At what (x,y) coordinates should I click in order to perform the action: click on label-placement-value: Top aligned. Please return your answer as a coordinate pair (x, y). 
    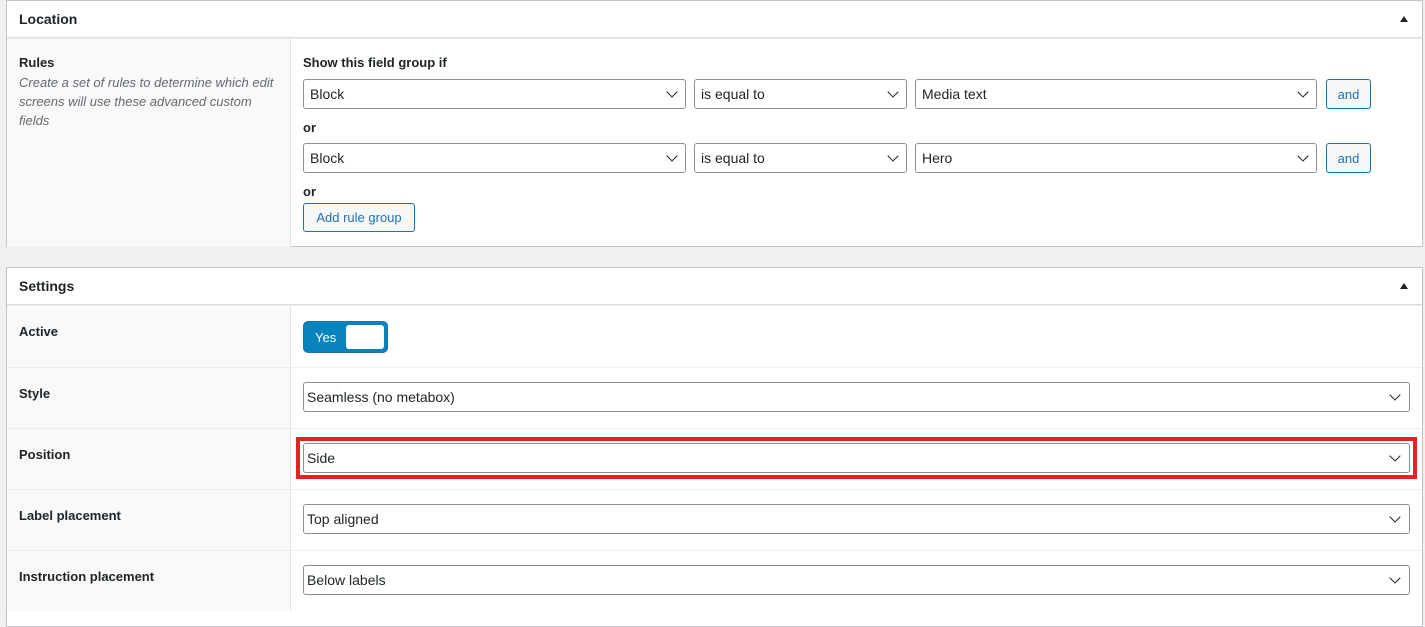
    Looking at the image, I should click on (343, 519).